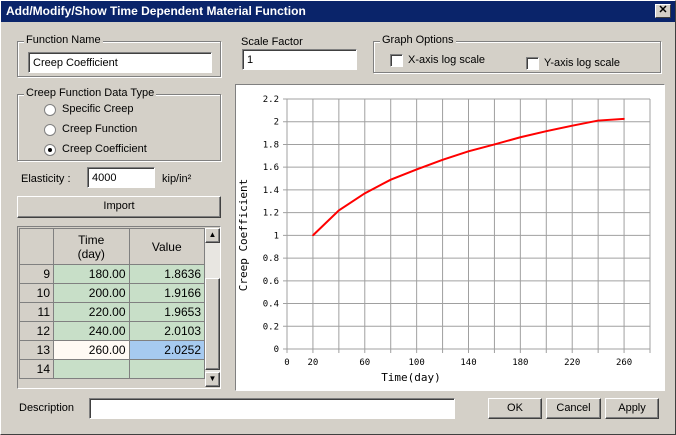 The image size is (676, 435). Describe the element at coordinates (212, 379) in the screenshot. I see `scroll-down-arrow-icon: ▼` at that location.